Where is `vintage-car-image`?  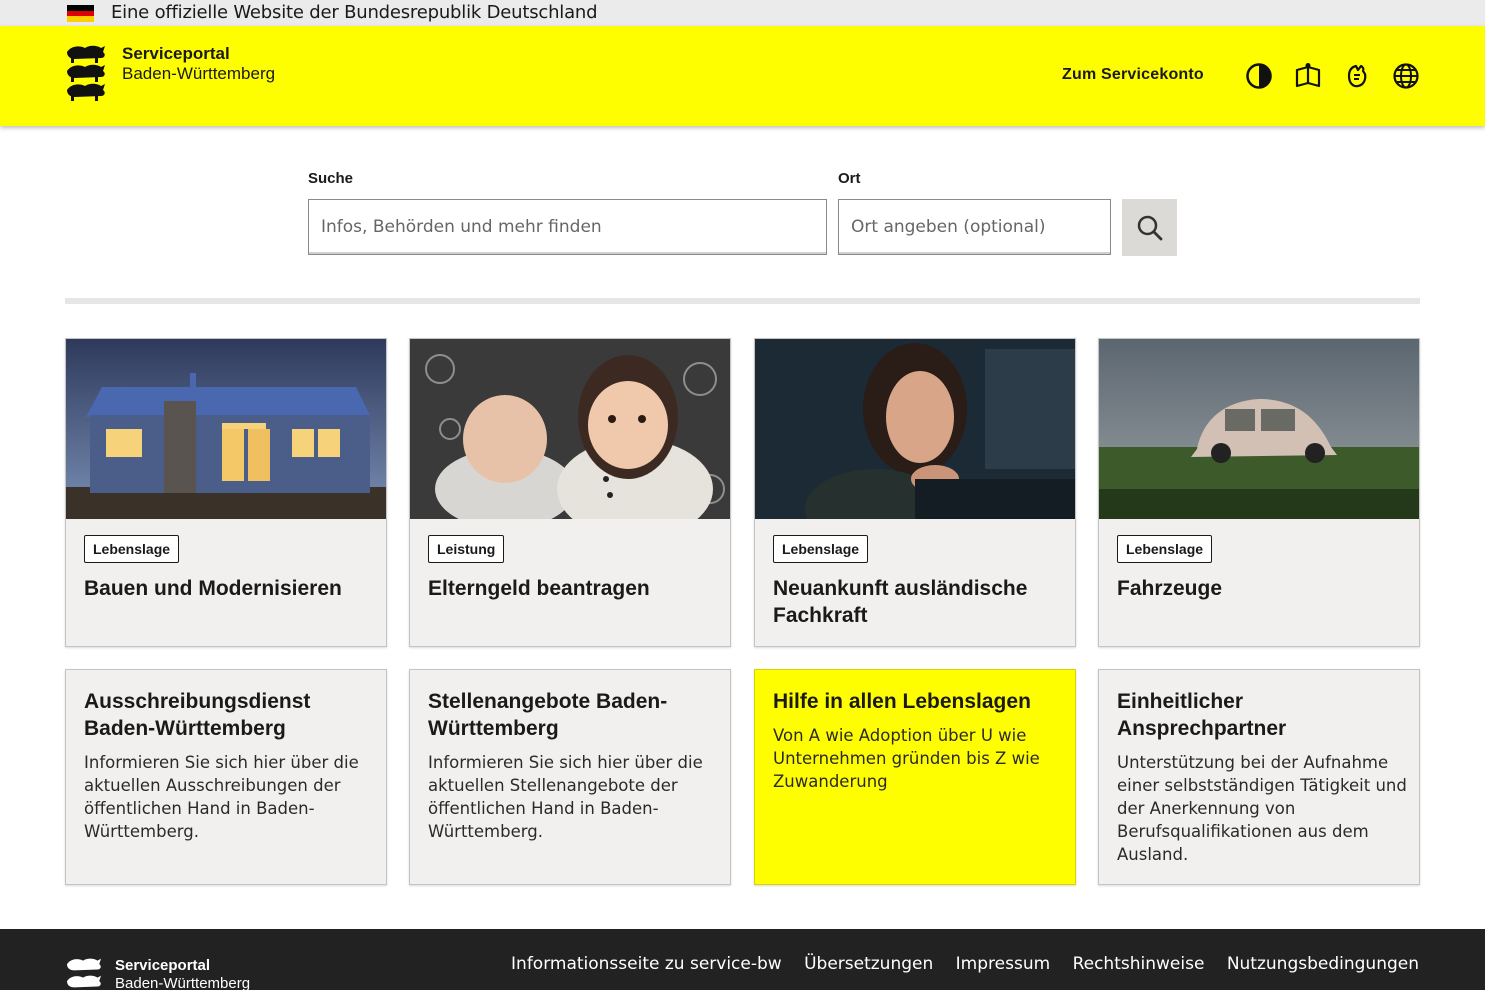 vintage-car-image is located at coordinates (1259, 429).